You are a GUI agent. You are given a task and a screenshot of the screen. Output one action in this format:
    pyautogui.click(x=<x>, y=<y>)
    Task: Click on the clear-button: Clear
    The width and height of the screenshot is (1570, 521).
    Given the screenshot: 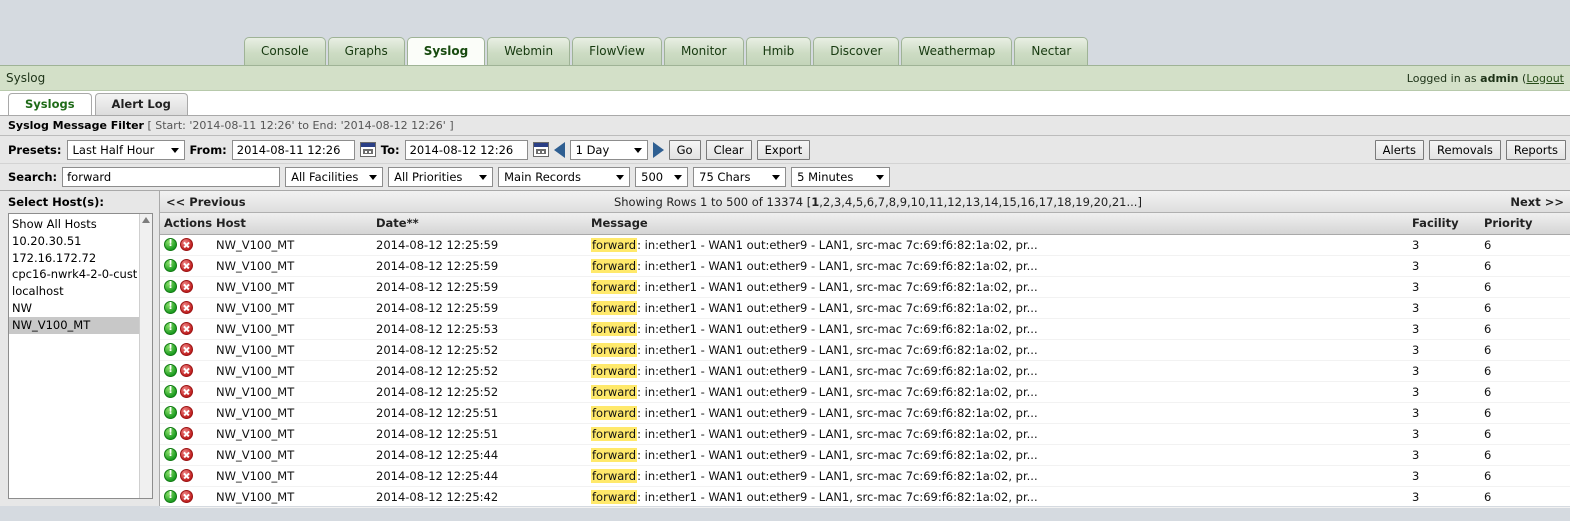 What is the action you would take?
    pyautogui.click(x=728, y=149)
    